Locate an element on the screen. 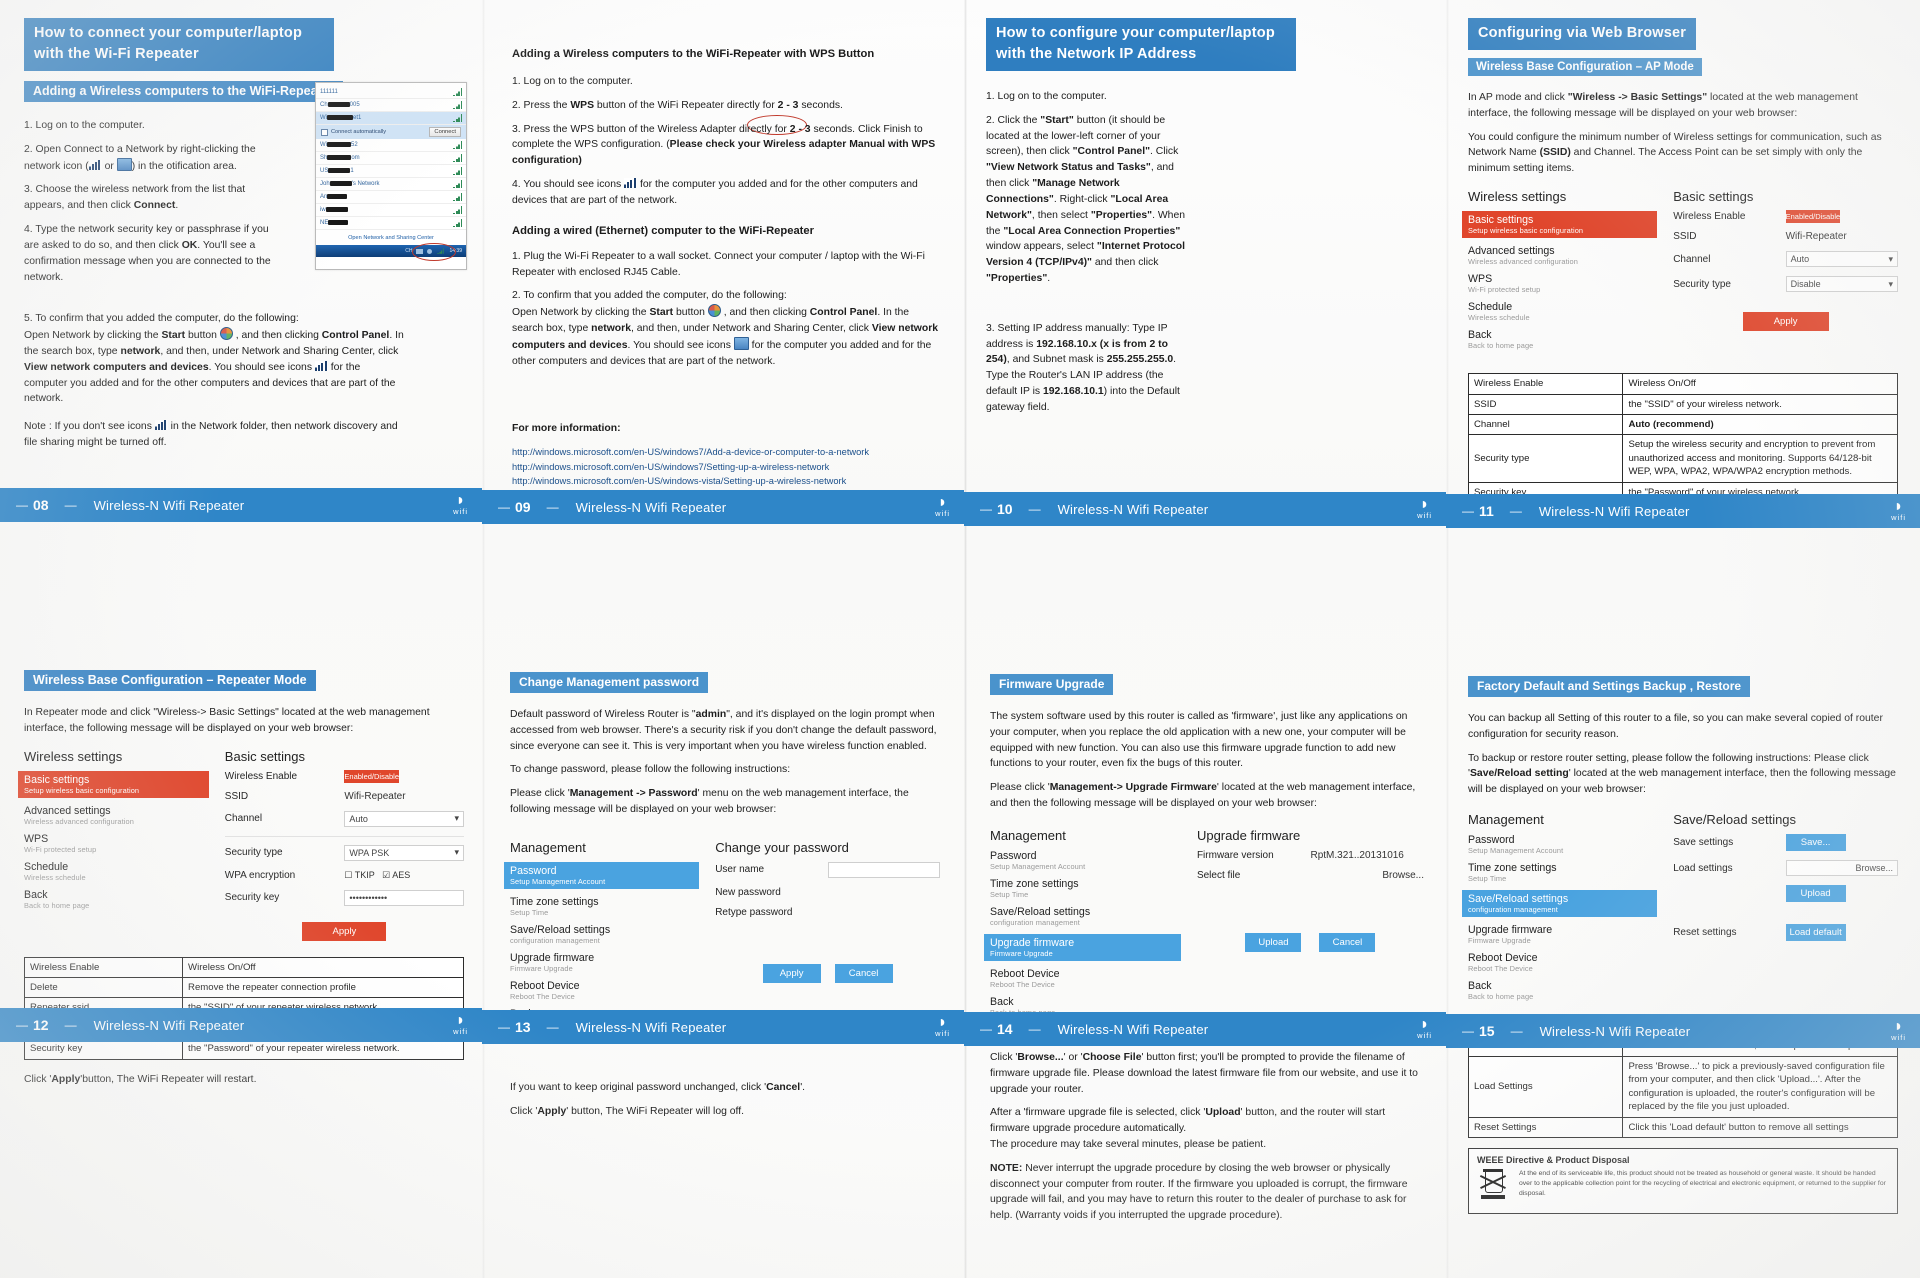  footer-10: — 10 — Wireless-N Wifi Repeater ◗ wifi is located at coordinates (1205, 509).